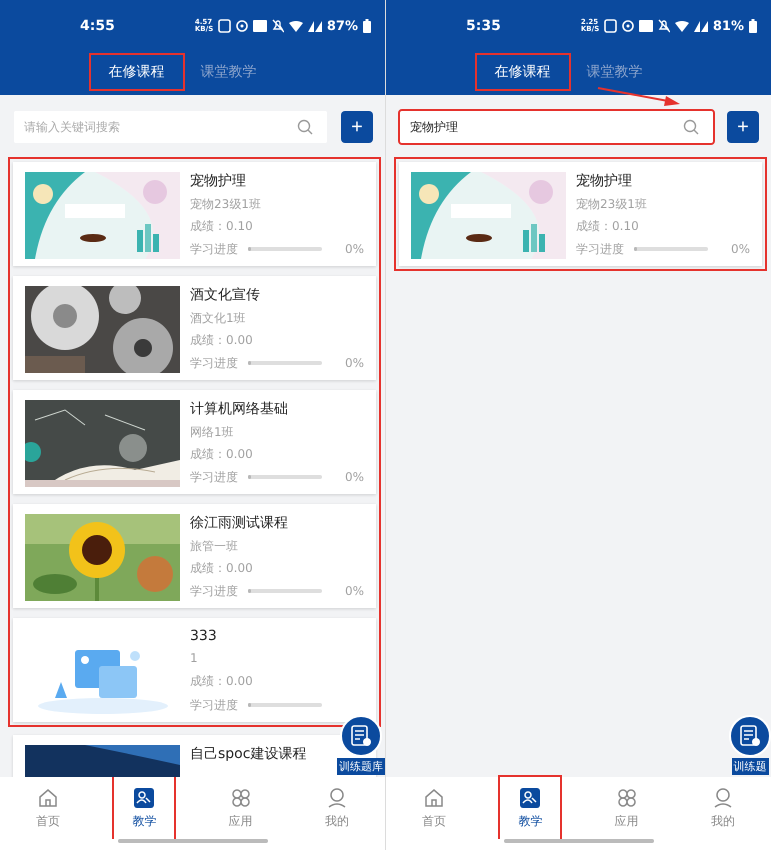 The width and height of the screenshot is (771, 850). Describe the element at coordinates (214, 546) in the screenshot. I see `class-name: 旅管一班` at that location.